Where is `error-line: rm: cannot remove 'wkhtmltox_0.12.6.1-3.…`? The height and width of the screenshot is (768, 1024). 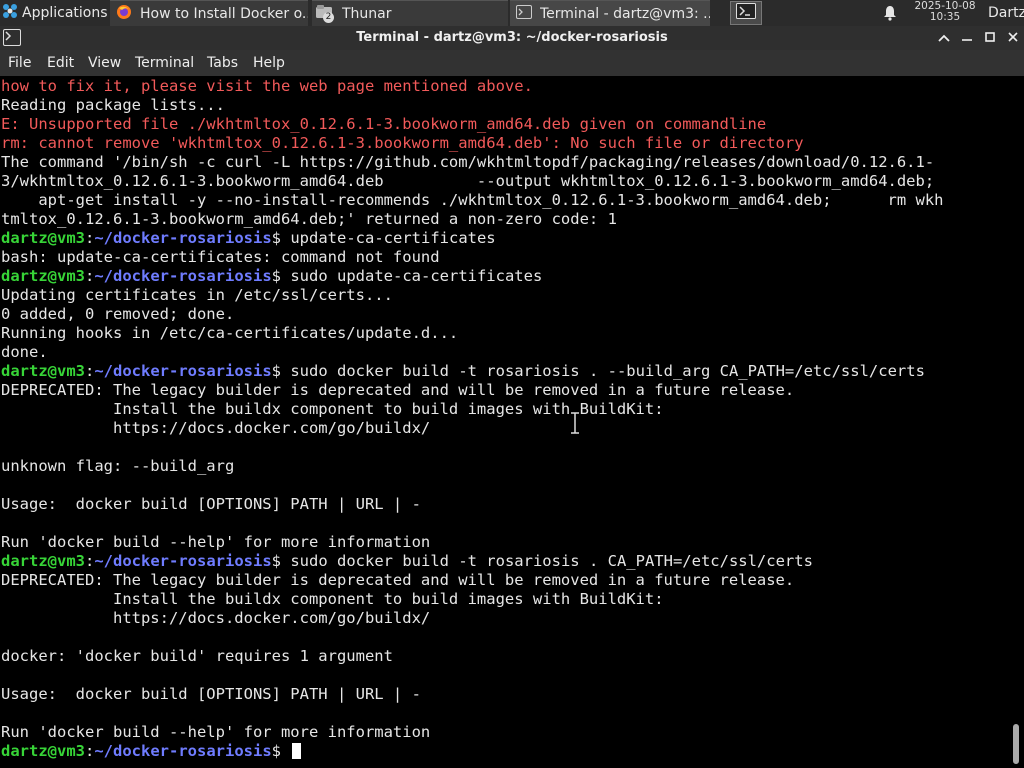 error-line: rm: cannot remove 'wkhtmltox_0.12.6.1-3.… is located at coordinates (402, 143).